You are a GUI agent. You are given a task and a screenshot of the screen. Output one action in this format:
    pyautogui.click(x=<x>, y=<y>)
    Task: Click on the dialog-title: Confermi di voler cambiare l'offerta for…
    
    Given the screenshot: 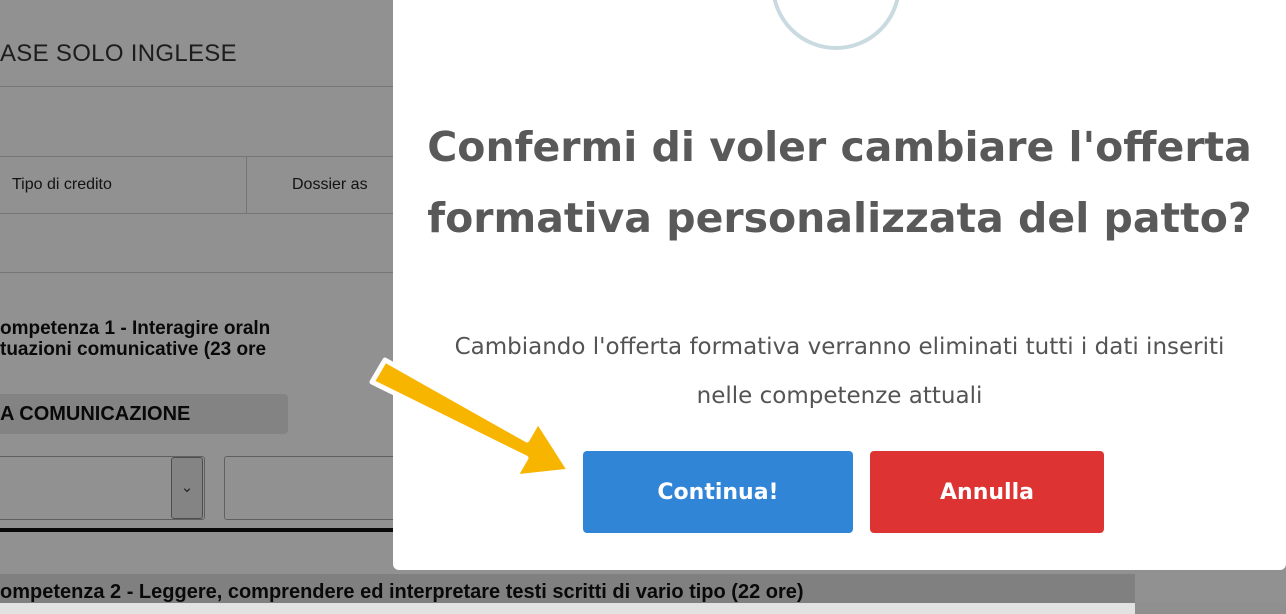 What is the action you would take?
    pyautogui.click(x=839, y=182)
    